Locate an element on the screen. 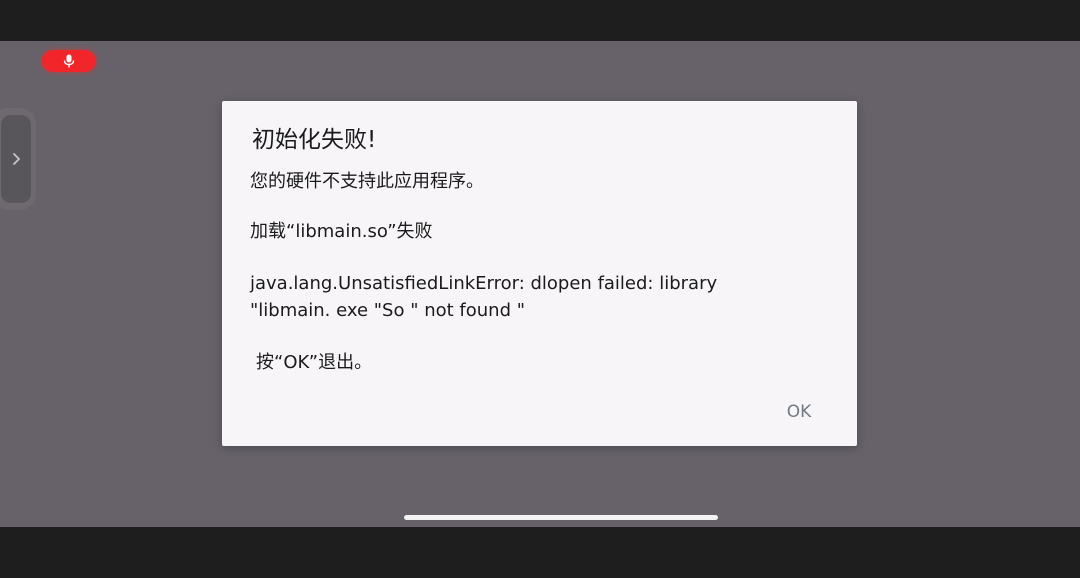 The width and height of the screenshot is (1080, 578). bottom-letterbox-bar is located at coordinates (540, 552).